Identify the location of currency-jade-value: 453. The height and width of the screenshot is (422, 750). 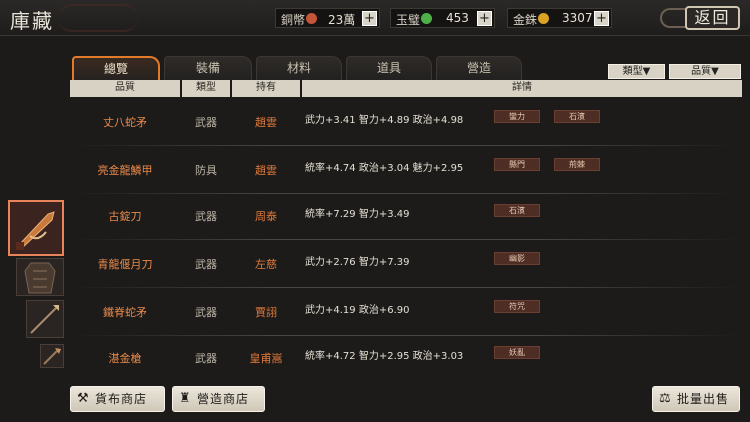
(457, 18).